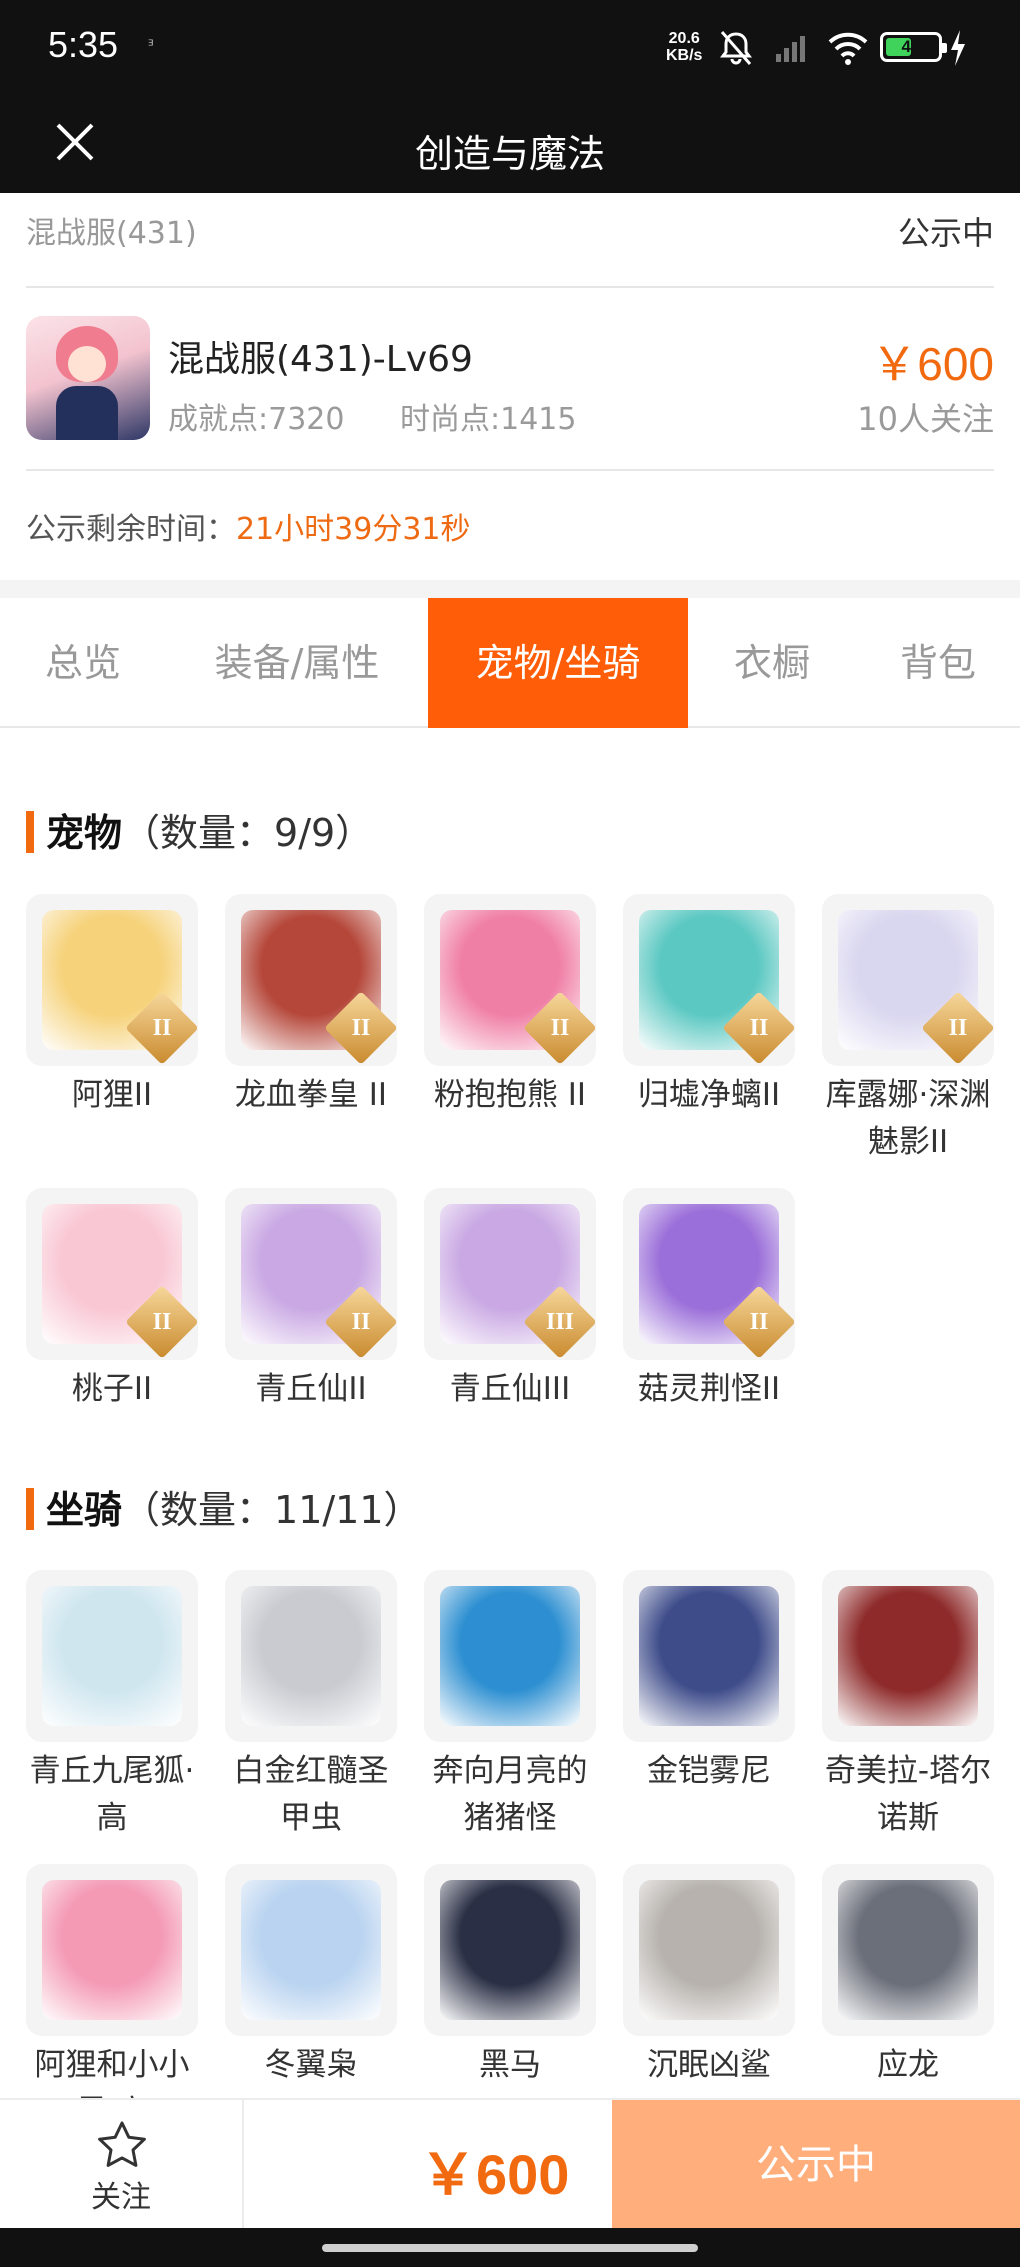 The image size is (1020, 2267). What do you see at coordinates (112, 1794) in the screenshot?
I see `mount-name: 青丘九尾狐·高` at bounding box center [112, 1794].